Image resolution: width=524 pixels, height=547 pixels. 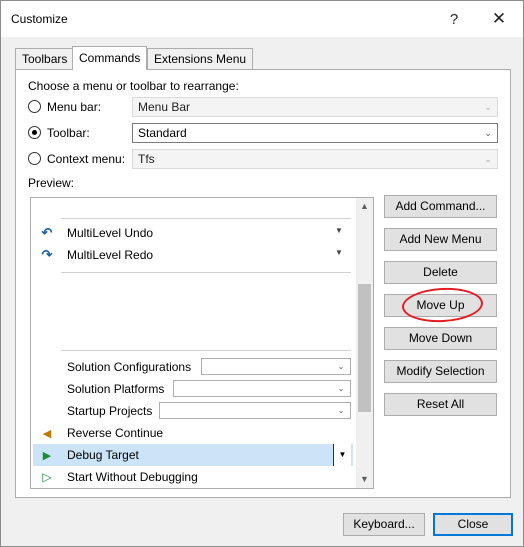 What do you see at coordinates (51, 183) in the screenshot?
I see `preview-label: Preview:` at bounding box center [51, 183].